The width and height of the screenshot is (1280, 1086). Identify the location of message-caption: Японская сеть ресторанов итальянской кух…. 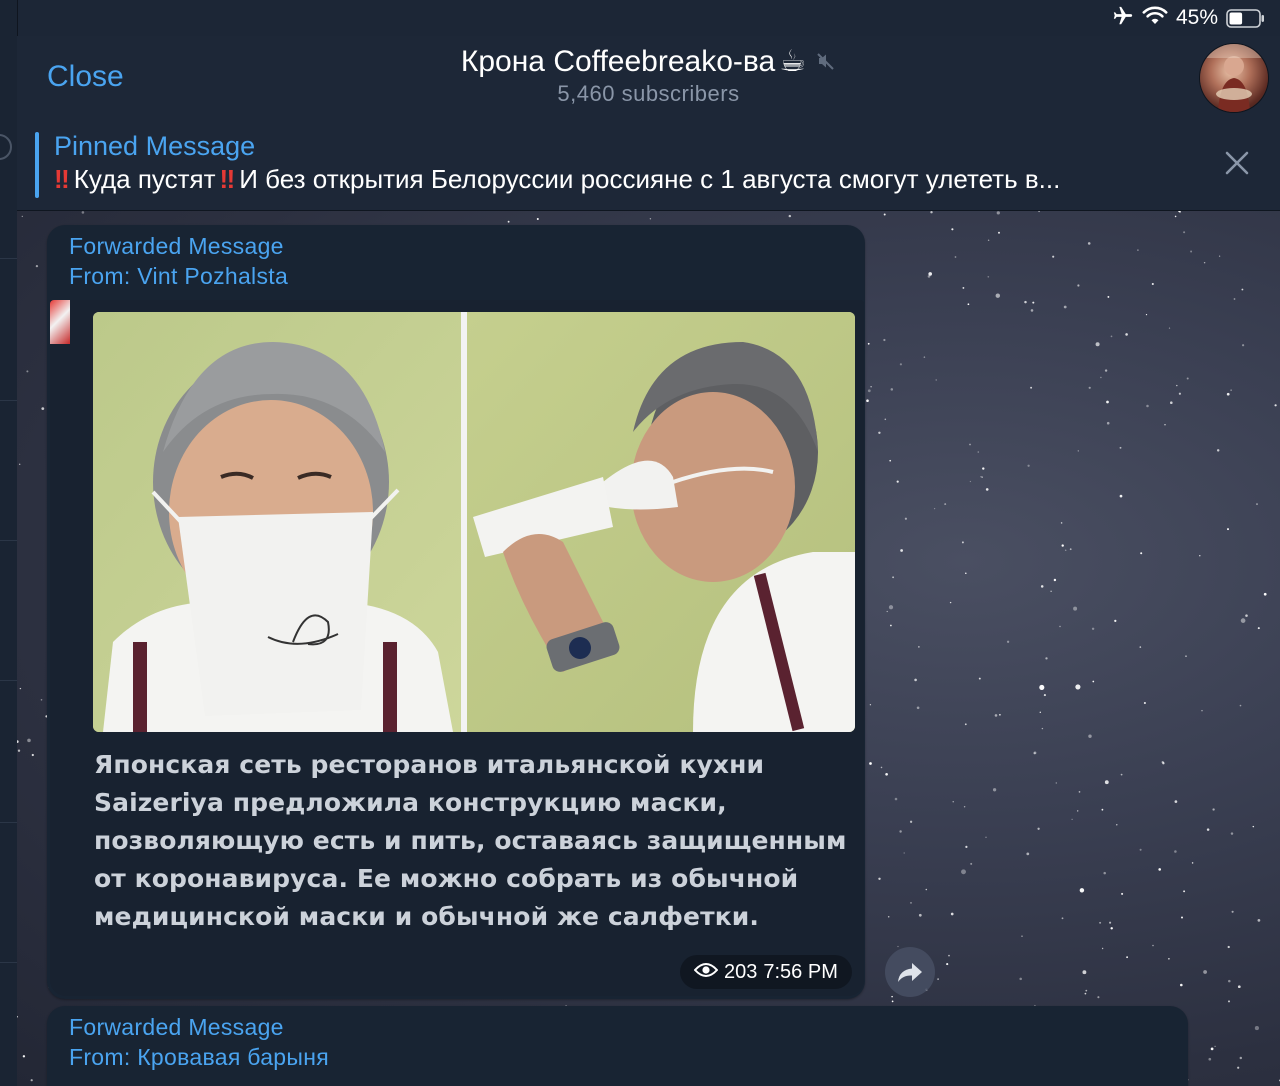
(470, 840).